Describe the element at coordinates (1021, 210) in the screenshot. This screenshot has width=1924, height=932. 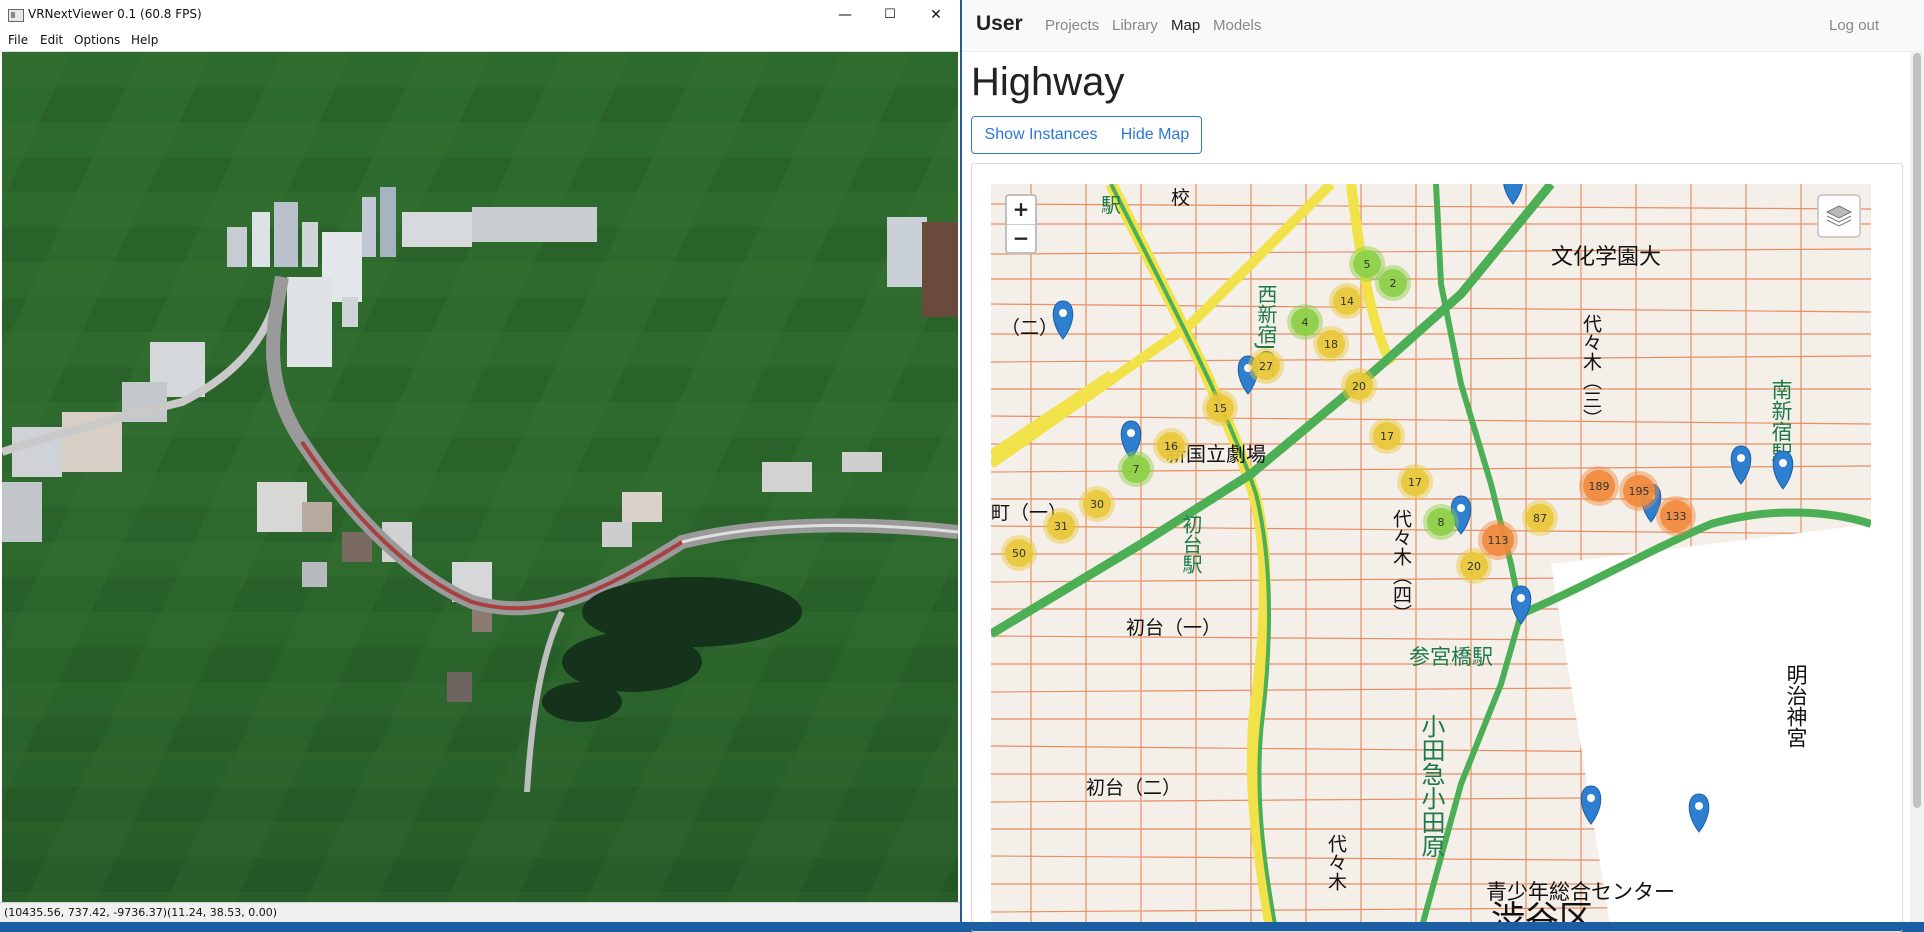
I see `zoom-in-button: +` at that location.